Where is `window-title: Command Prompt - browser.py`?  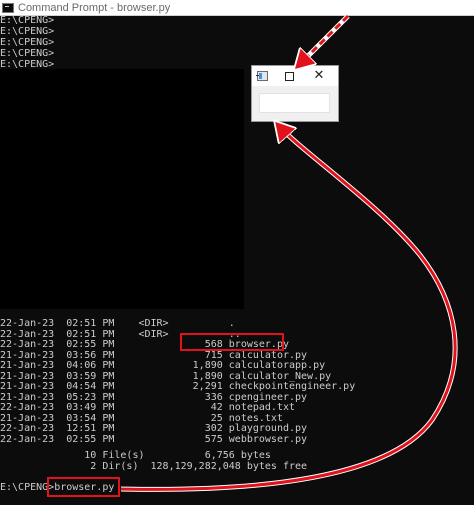
window-title: Command Prompt - browser.py is located at coordinates (94, 7).